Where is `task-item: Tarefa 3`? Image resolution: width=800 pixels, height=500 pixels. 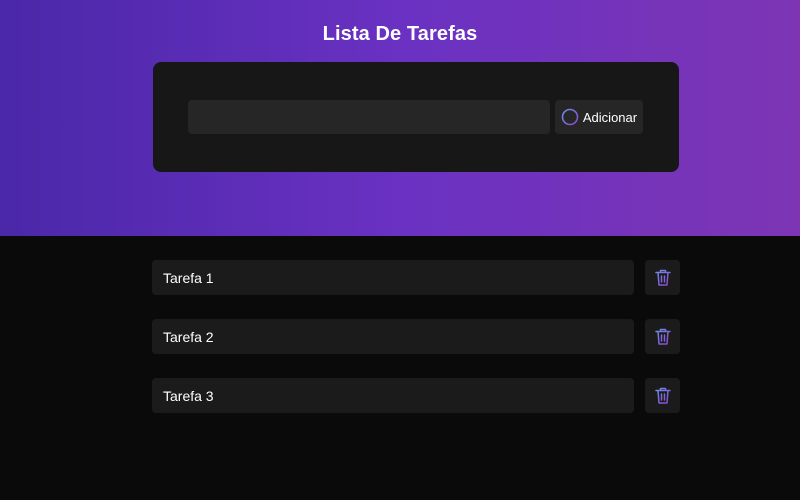
task-item: Tarefa 3 is located at coordinates (393, 395).